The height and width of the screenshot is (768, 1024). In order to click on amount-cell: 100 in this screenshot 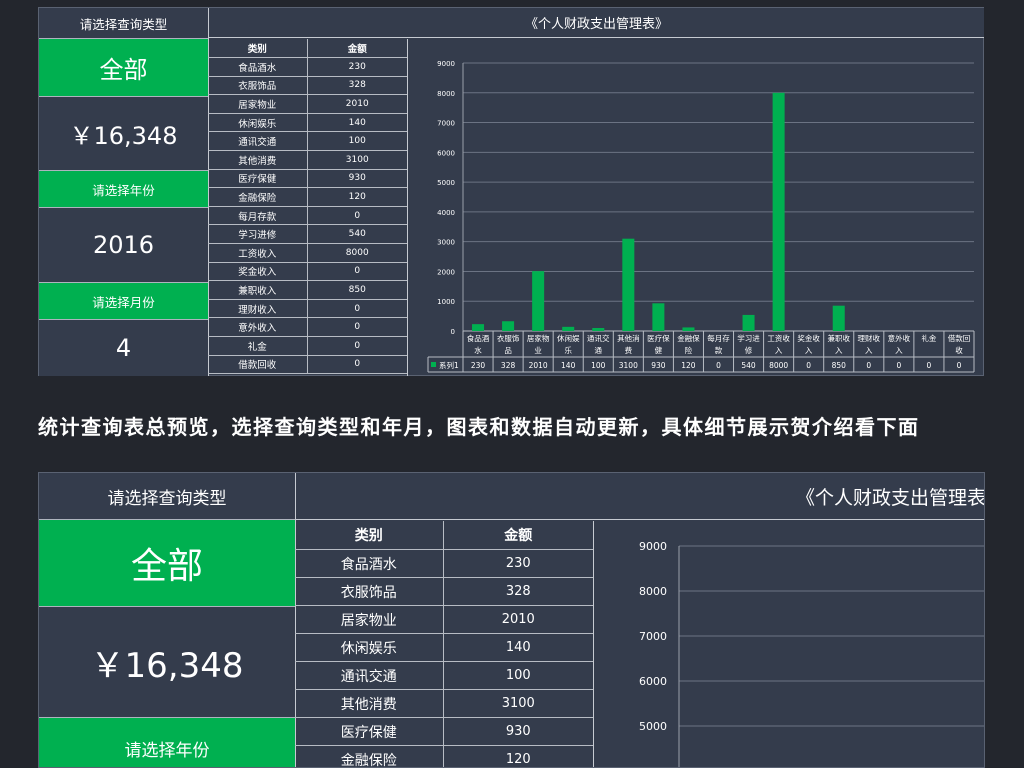, I will do `click(357, 141)`.